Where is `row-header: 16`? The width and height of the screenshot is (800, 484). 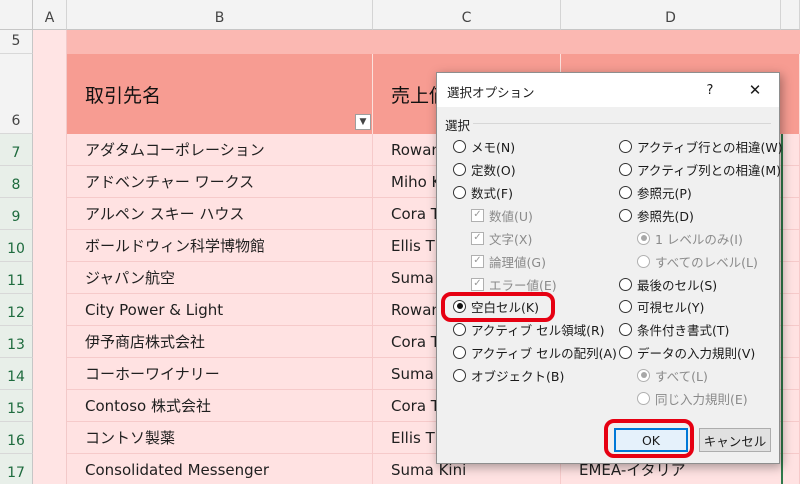
row-header: 16 is located at coordinates (16, 438).